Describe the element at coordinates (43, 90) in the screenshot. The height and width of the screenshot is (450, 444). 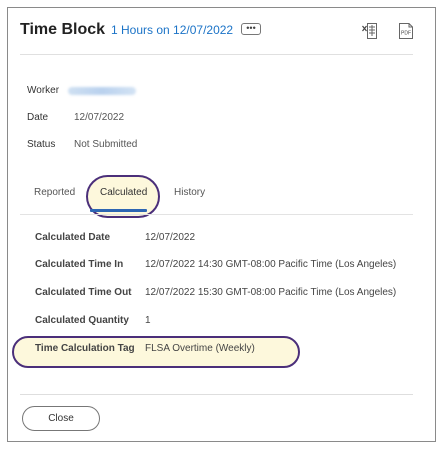
I see `worker-label: Worker` at that location.